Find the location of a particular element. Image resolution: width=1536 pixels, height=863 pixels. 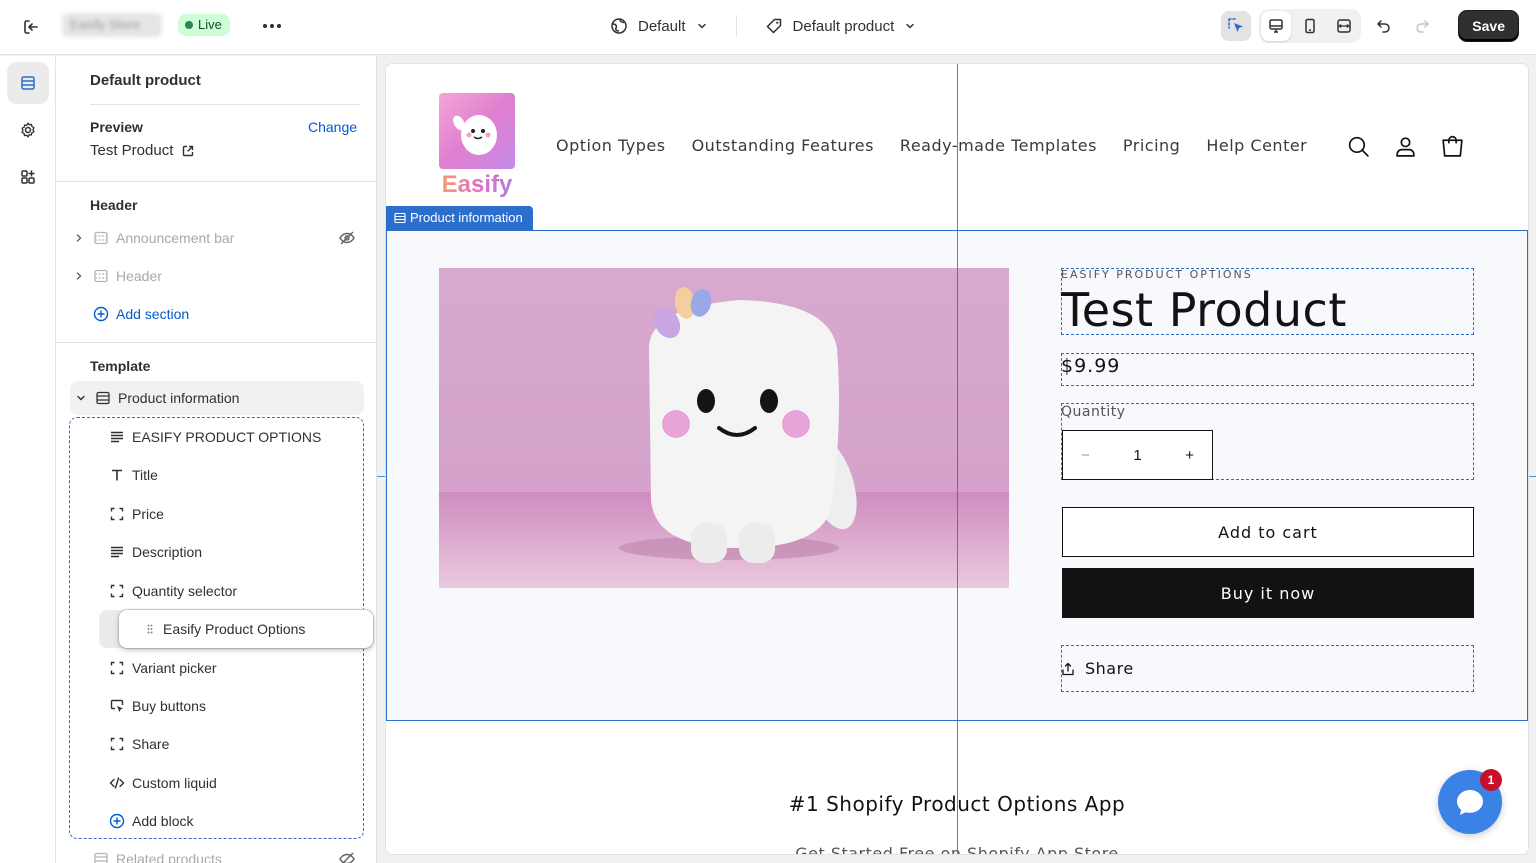

rail-sections-button is located at coordinates (28, 83).